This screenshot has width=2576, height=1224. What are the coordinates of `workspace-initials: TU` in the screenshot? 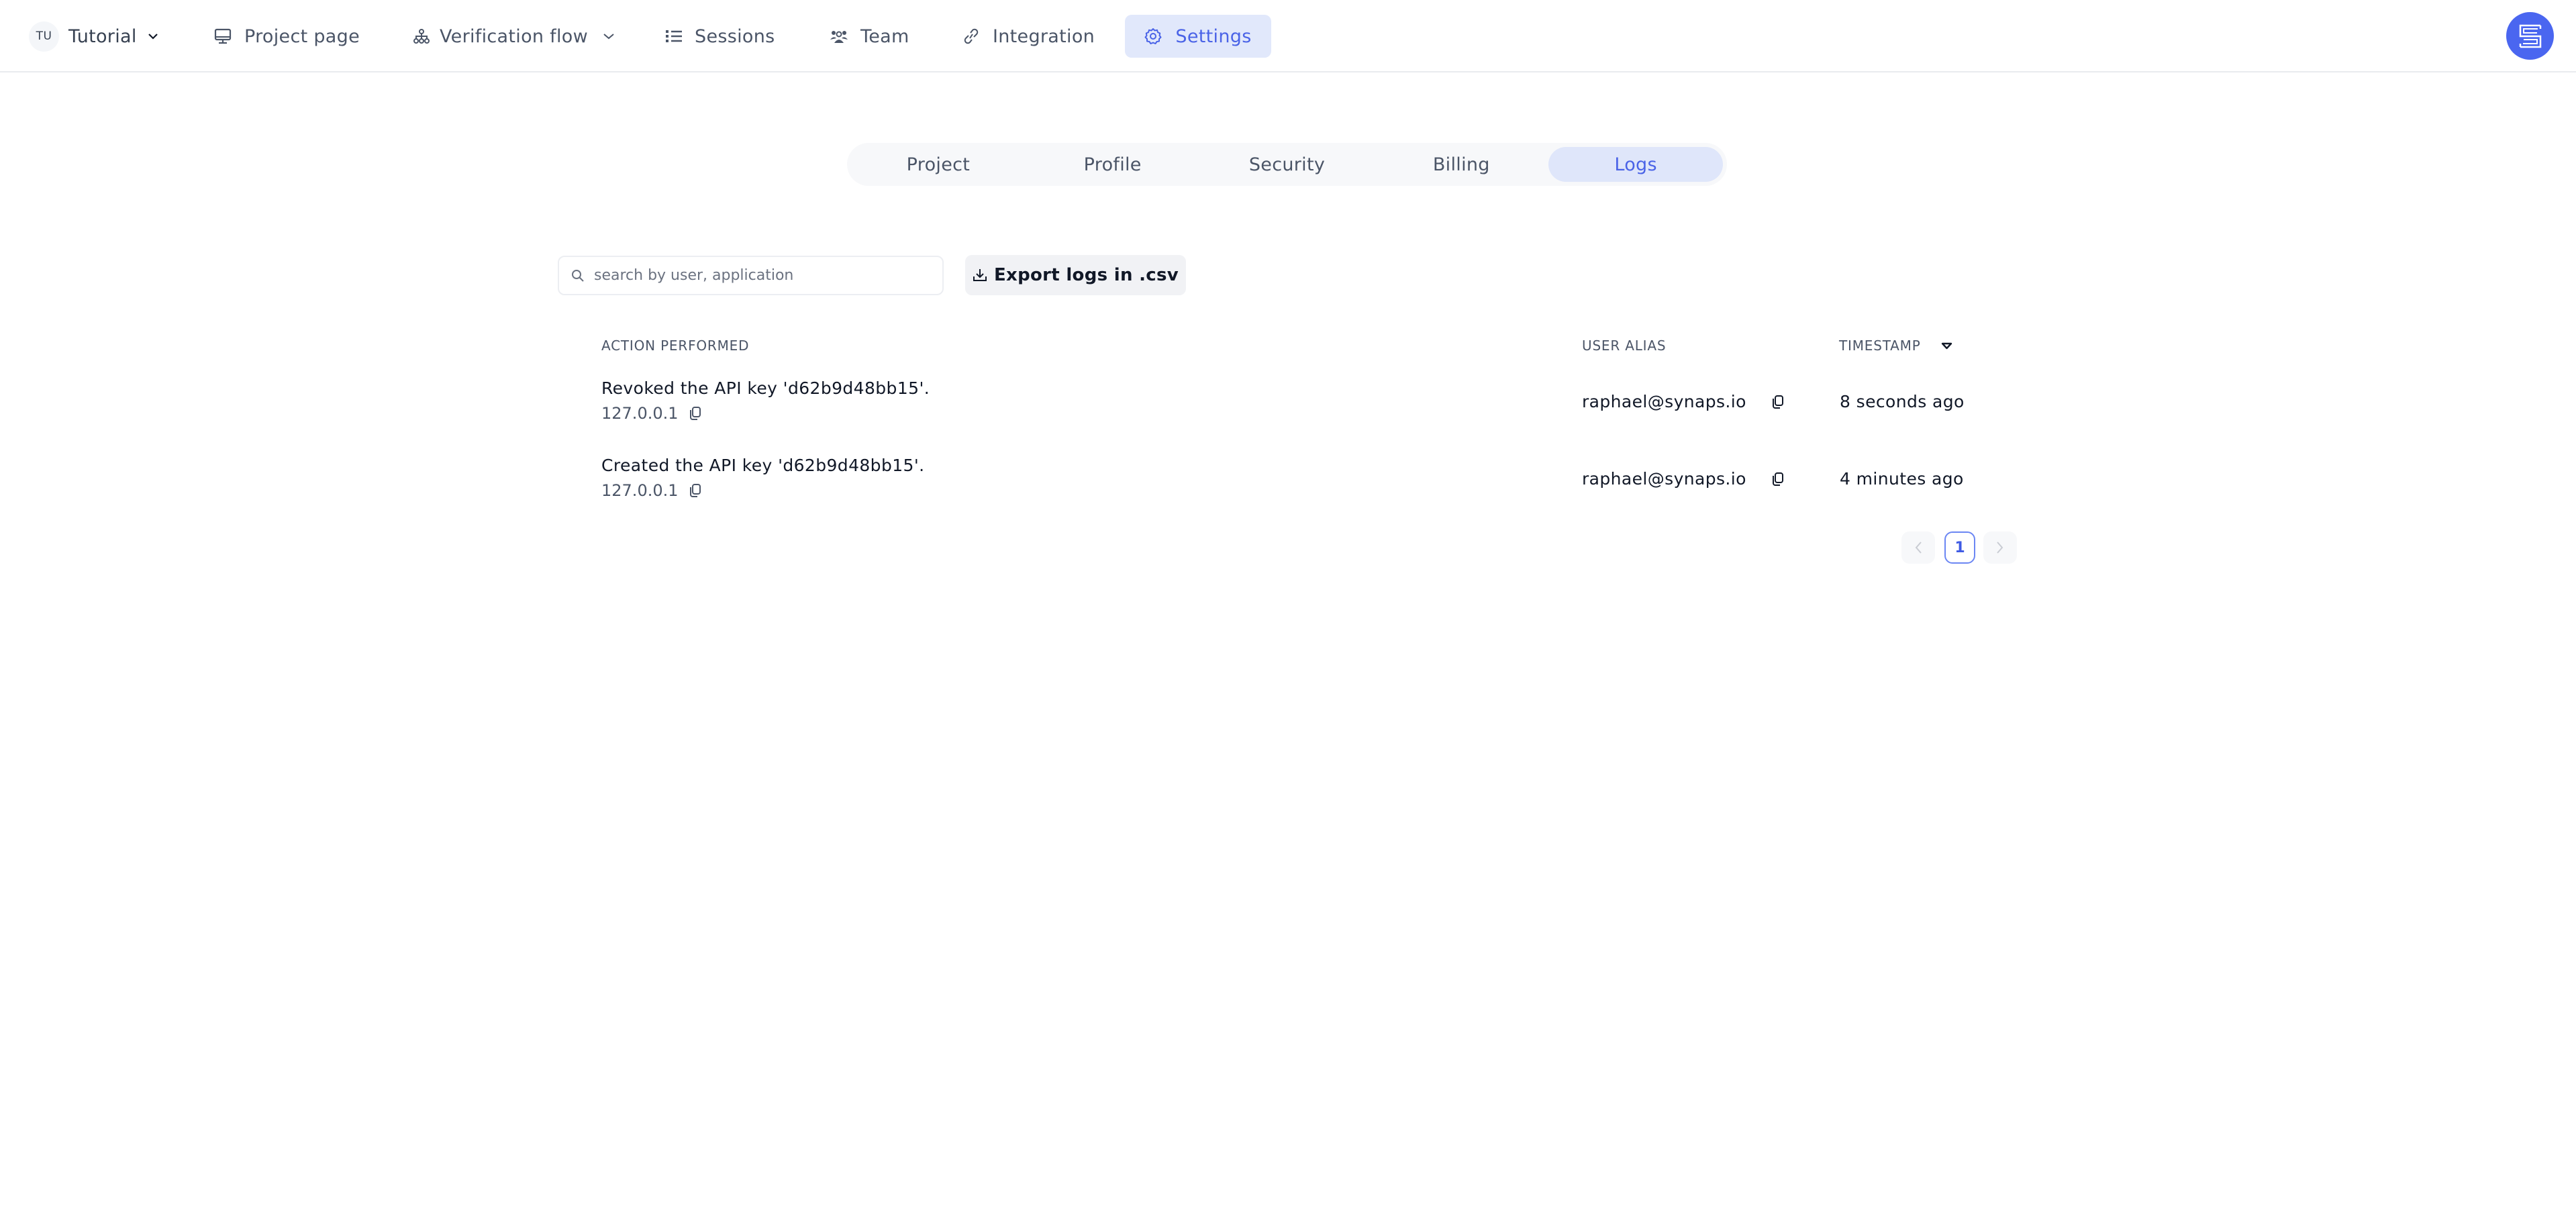 It's located at (44, 36).